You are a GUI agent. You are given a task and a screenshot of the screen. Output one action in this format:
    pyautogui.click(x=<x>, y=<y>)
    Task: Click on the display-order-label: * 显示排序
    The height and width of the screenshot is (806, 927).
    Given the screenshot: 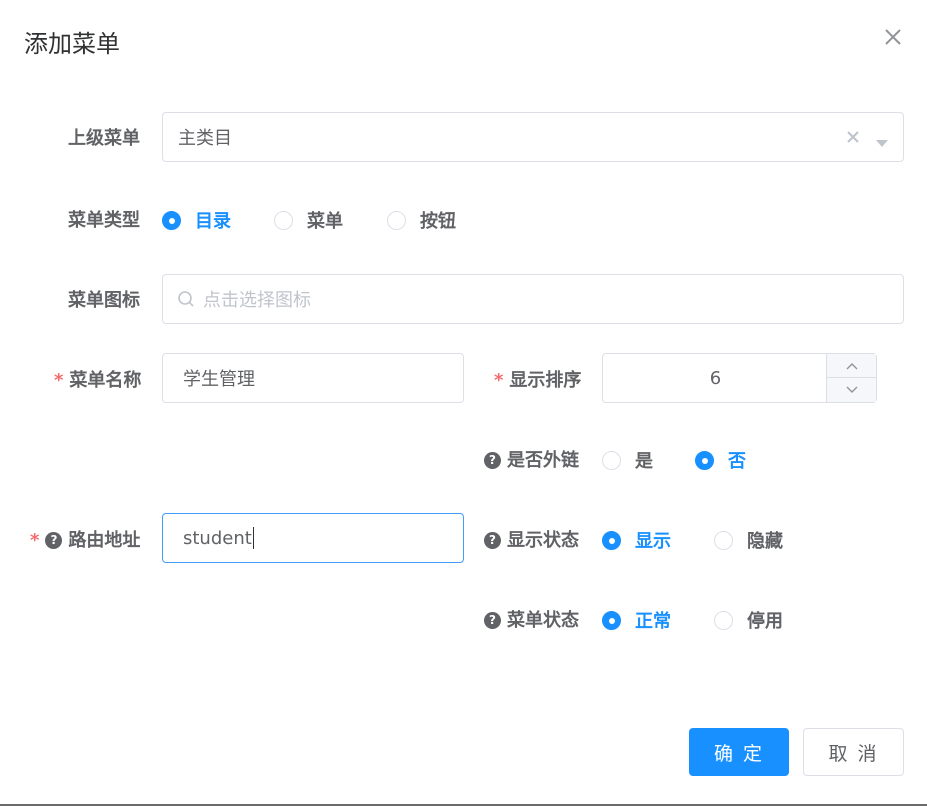 What is the action you would take?
    pyautogui.click(x=537, y=379)
    